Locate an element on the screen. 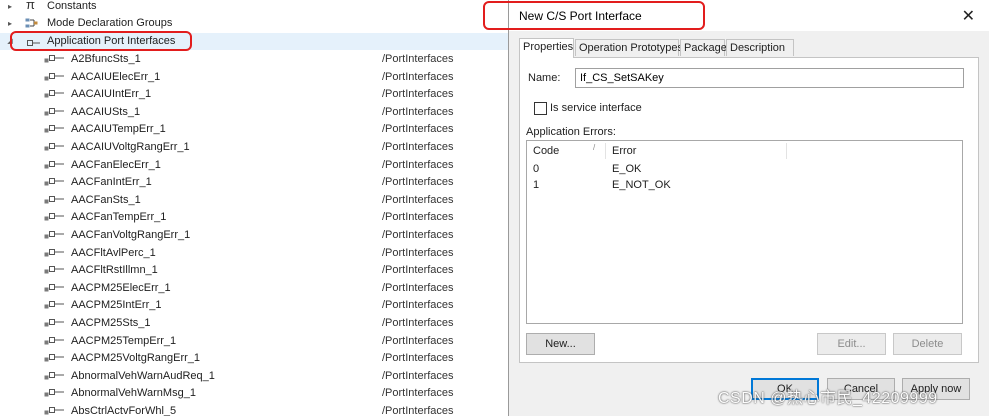  list-item: AACPM25TempErr_1/PortInterfaces is located at coordinates (260, 341).